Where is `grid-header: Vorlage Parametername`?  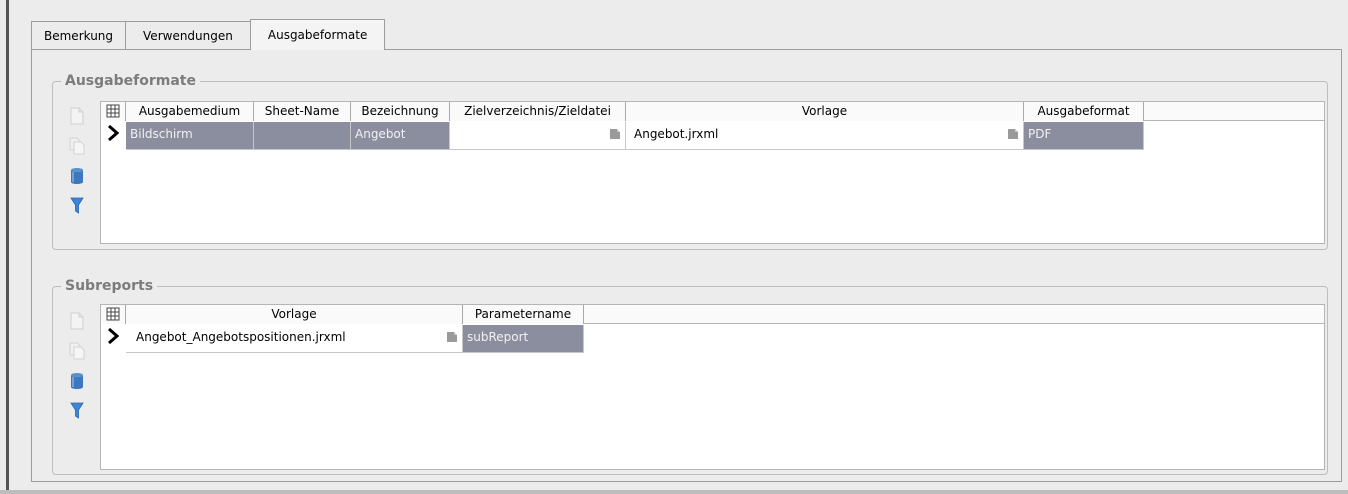 grid-header: Vorlage Parametername is located at coordinates (712, 314).